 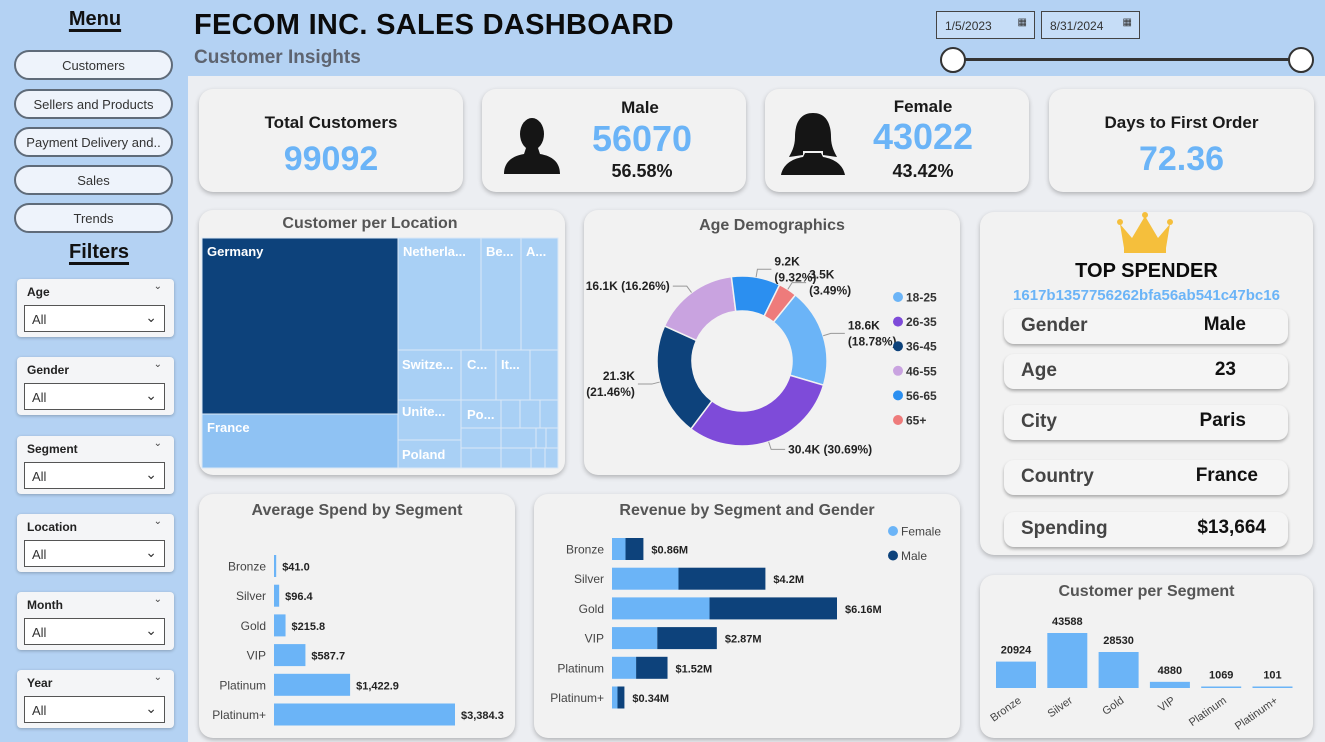 I want to click on bar-Platinum+-Female, so click(x=615, y=697).